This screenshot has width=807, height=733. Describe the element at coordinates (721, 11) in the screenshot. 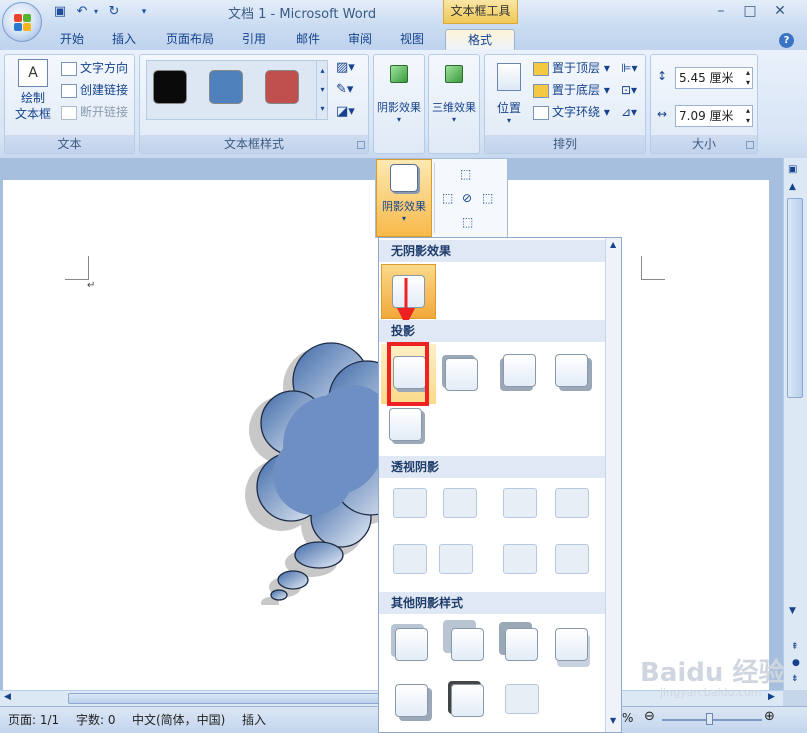

I see `minimize-button: –` at that location.